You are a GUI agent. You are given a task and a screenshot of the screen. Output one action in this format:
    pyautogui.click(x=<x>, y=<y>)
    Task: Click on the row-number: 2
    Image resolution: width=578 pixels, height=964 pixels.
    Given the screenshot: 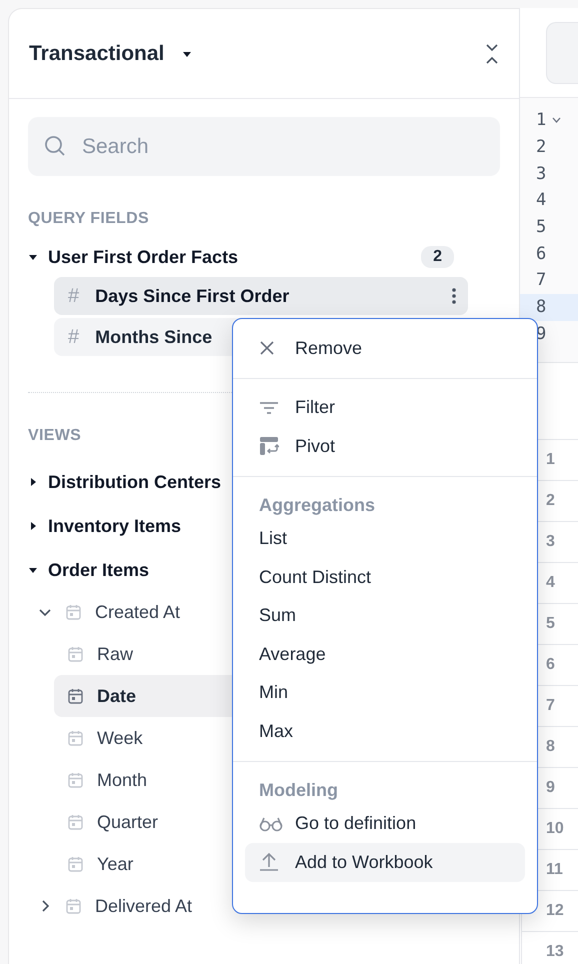 What is the action you would take?
    pyautogui.click(x=550, y=501)
    